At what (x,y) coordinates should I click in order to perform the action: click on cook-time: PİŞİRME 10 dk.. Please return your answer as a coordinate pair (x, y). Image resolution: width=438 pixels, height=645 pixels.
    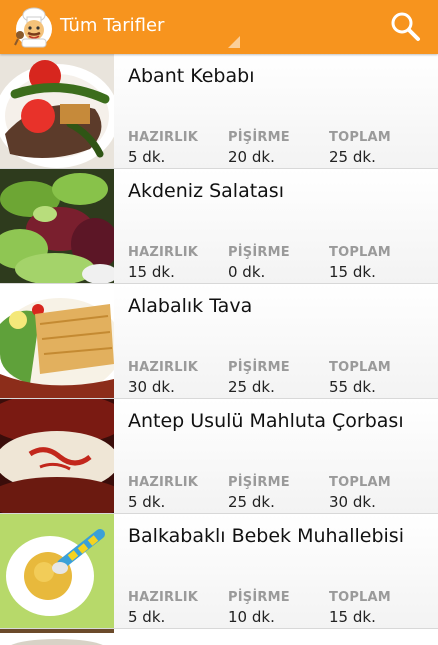
    Looking at the image, I should click on (259, 608).